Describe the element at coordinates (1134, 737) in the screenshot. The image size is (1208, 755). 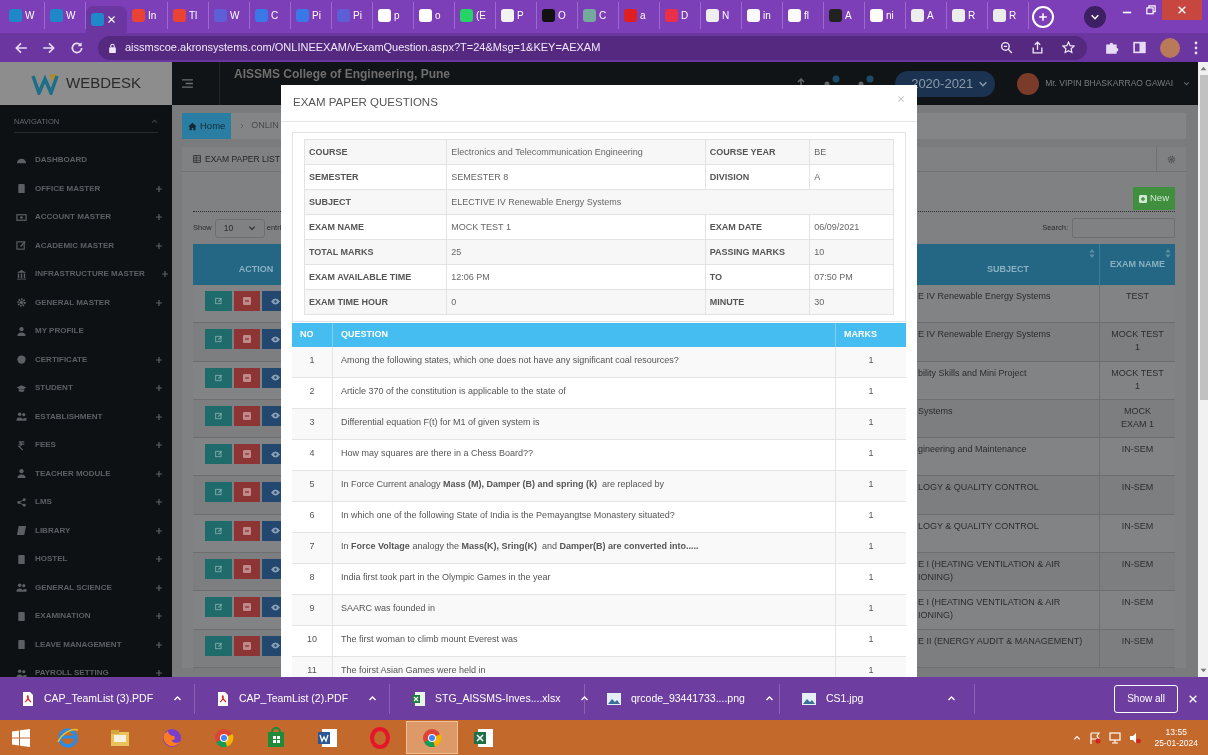
I see `volume-icon` at that location.